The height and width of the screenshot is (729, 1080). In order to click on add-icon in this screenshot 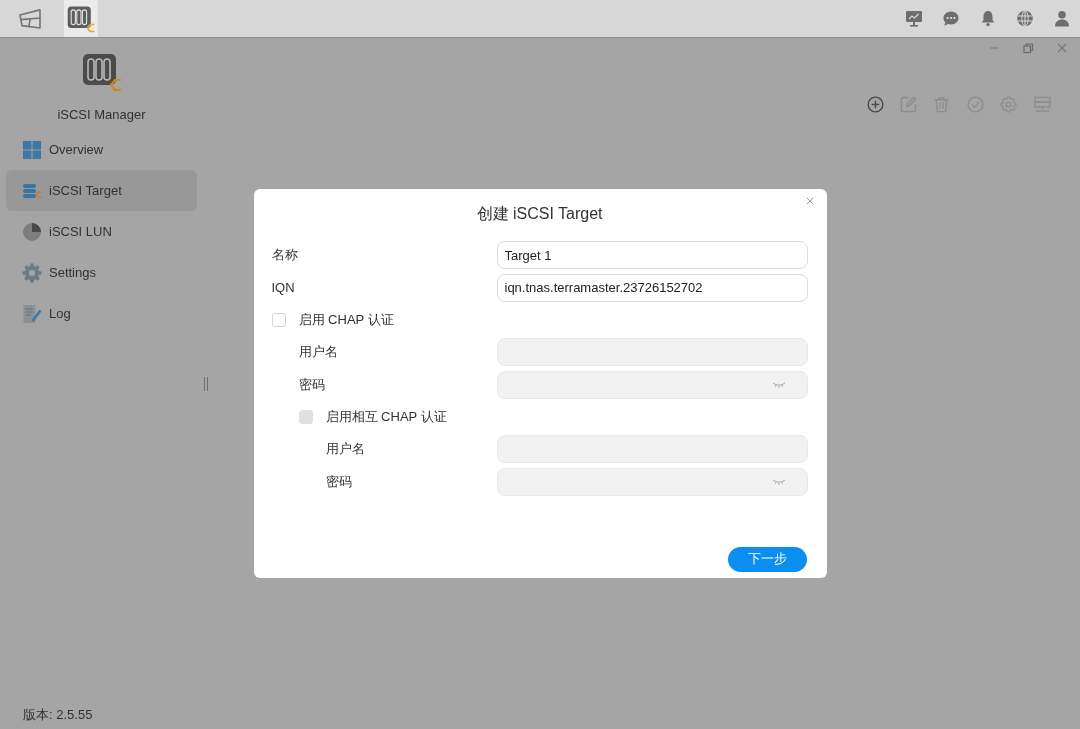, I will do `click(875, 104)`.